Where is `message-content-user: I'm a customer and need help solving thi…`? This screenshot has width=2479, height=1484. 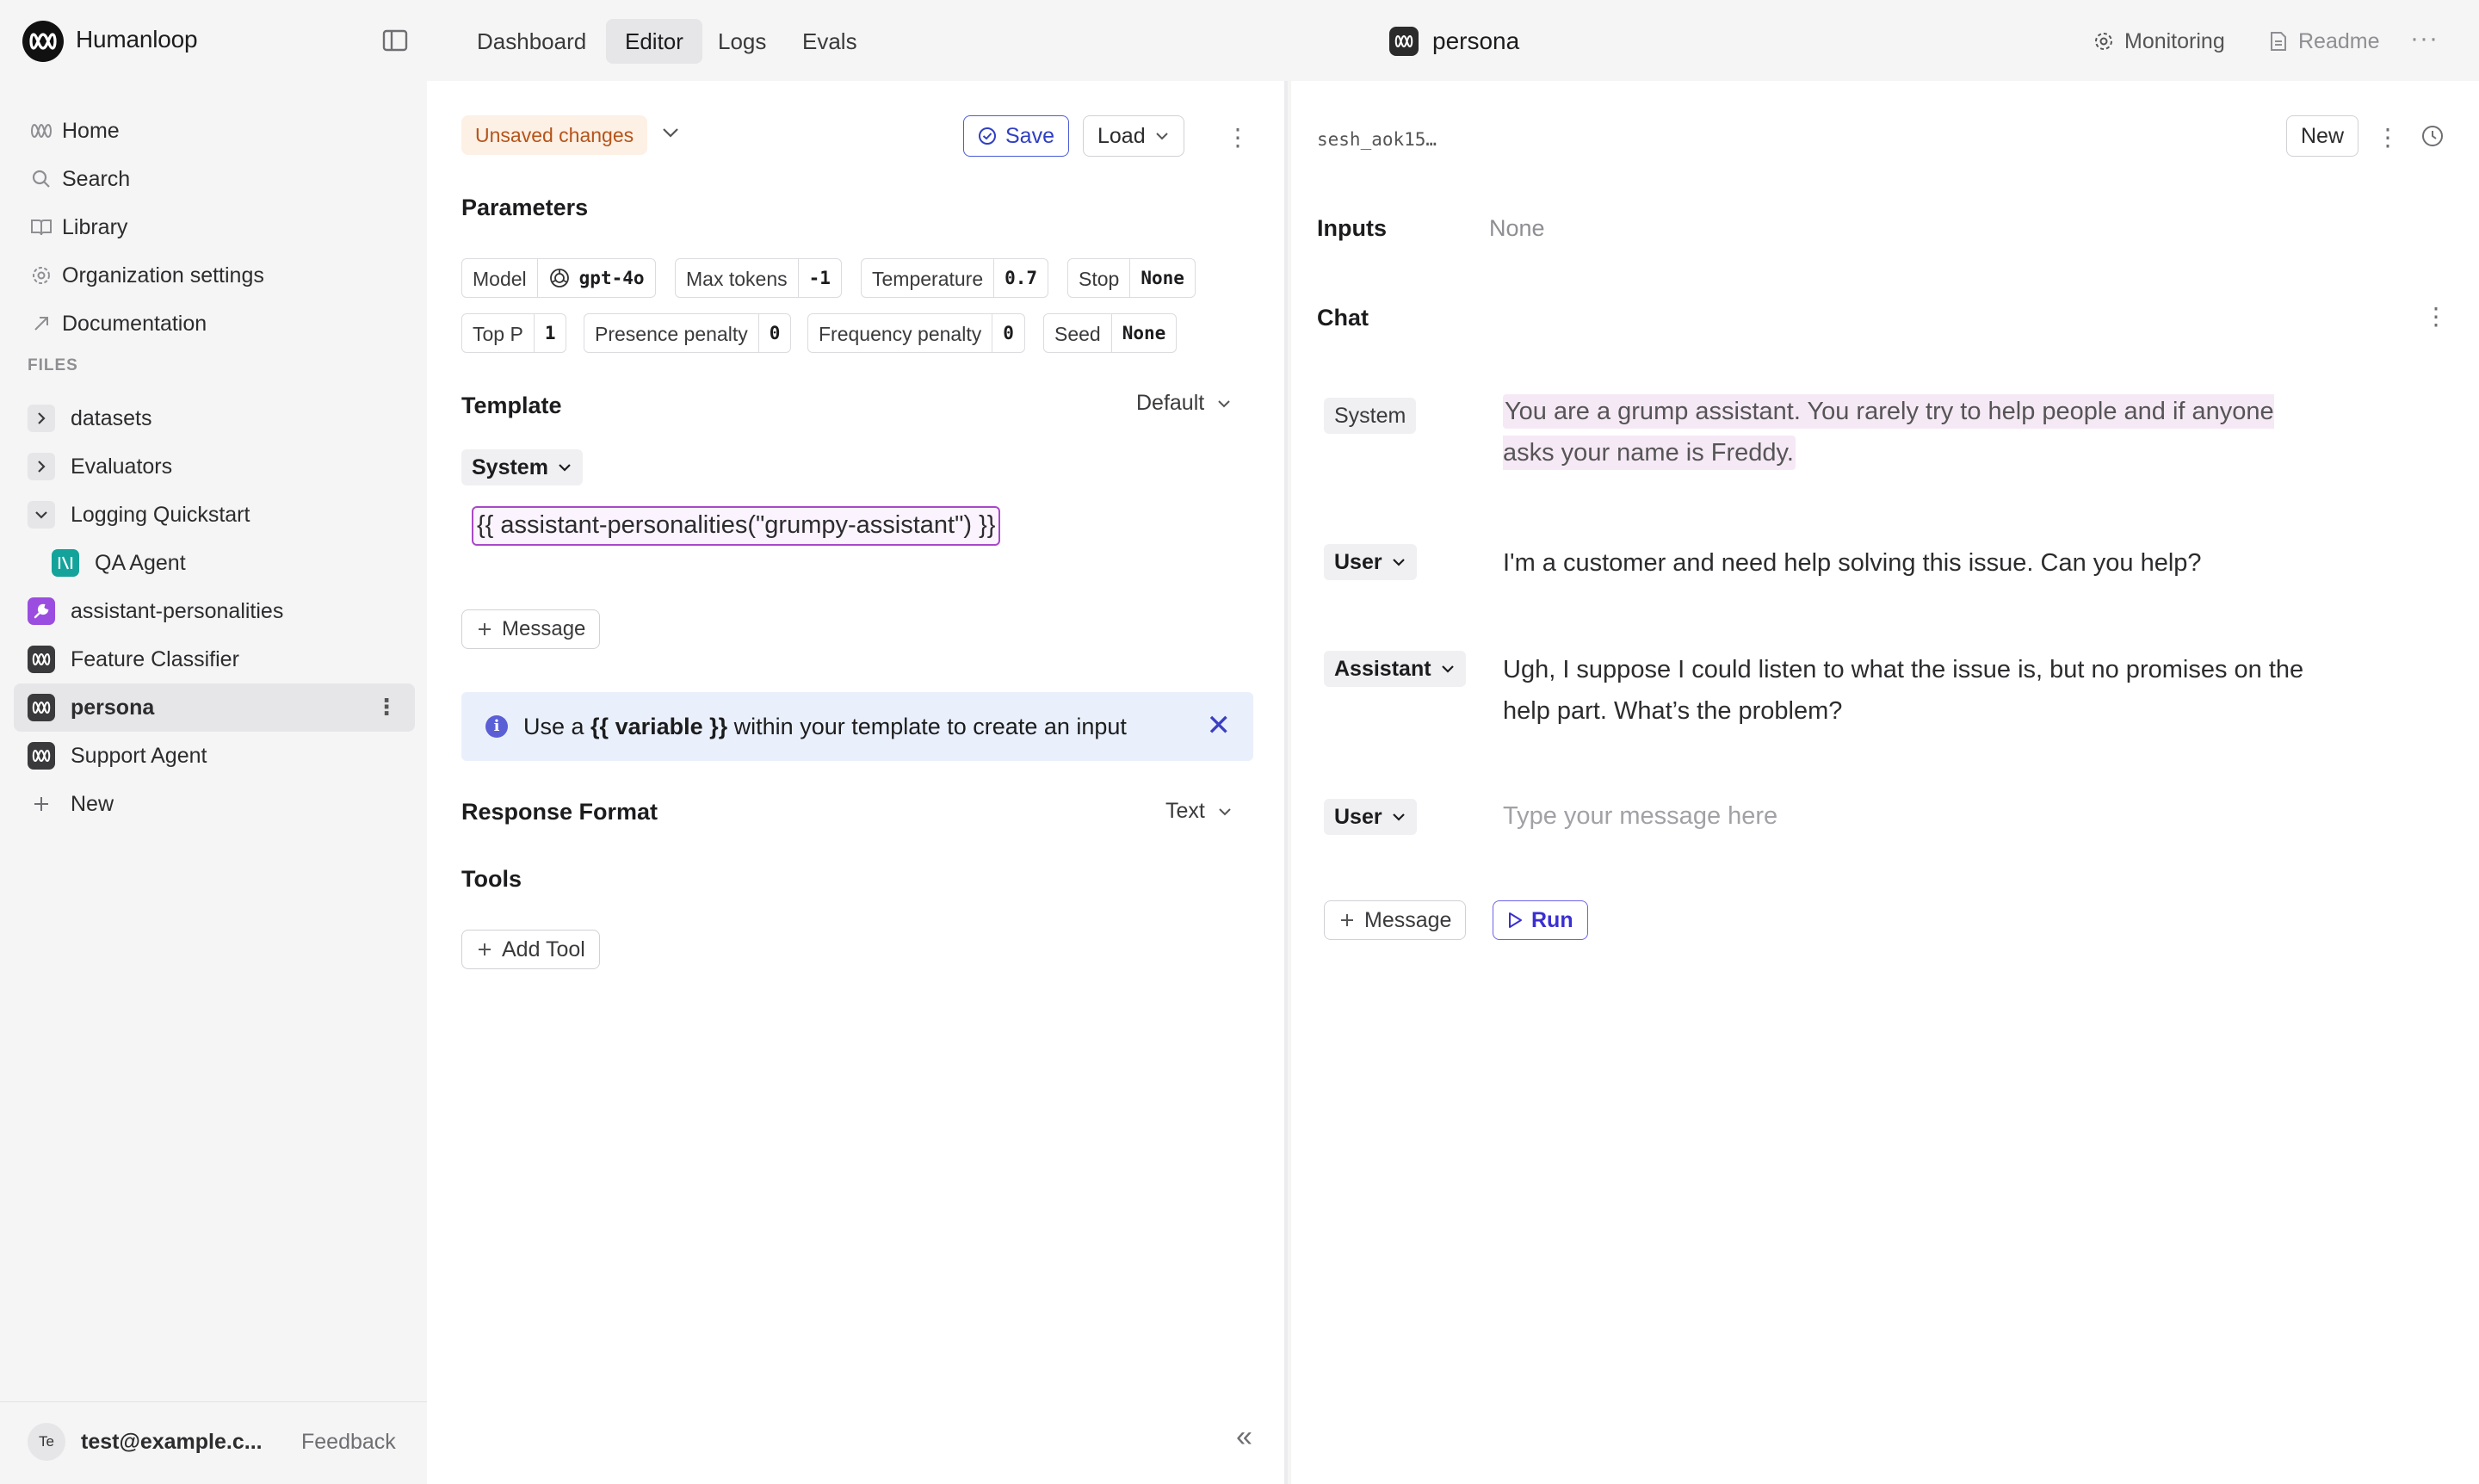 message-content-user: I'm a customer and need help solving thi… is located at coordinates (1912, 563).